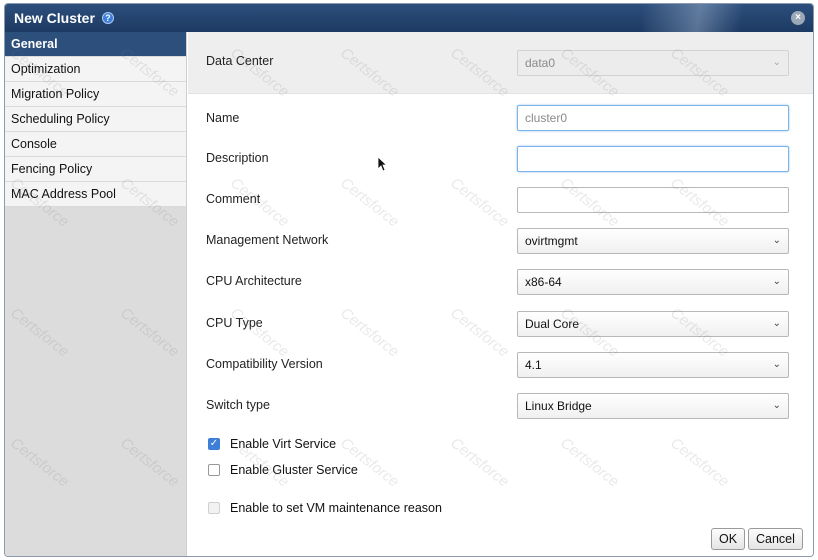 Image resolution: width=818 pixels, height=560 pixels. I want to click on help-icon: ?, so click(107, 18).